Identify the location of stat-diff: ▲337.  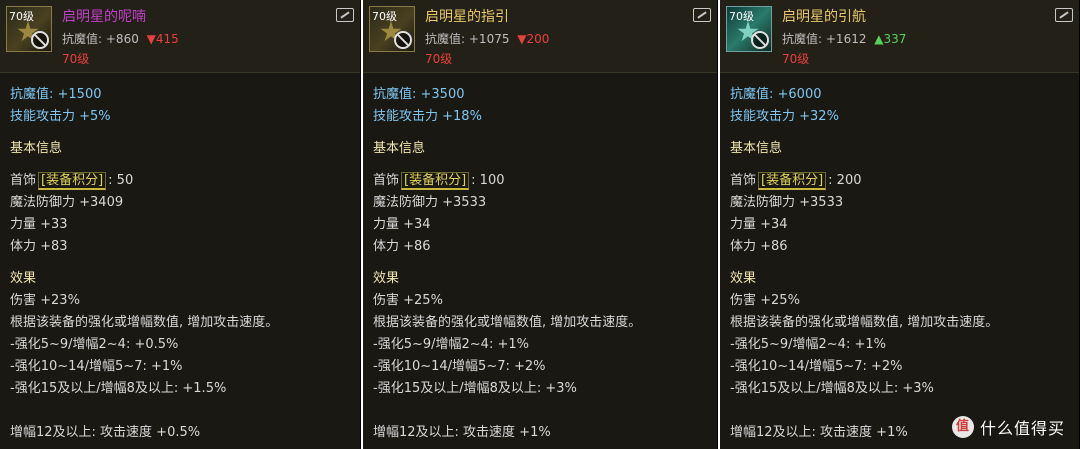
(890, 39).